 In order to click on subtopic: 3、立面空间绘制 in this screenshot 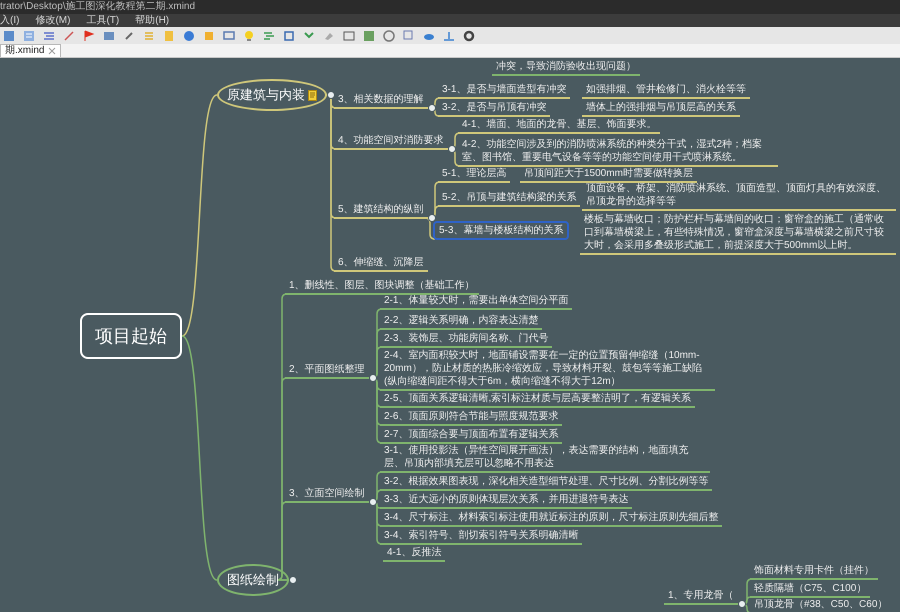, I will do `click(327, 494)`.